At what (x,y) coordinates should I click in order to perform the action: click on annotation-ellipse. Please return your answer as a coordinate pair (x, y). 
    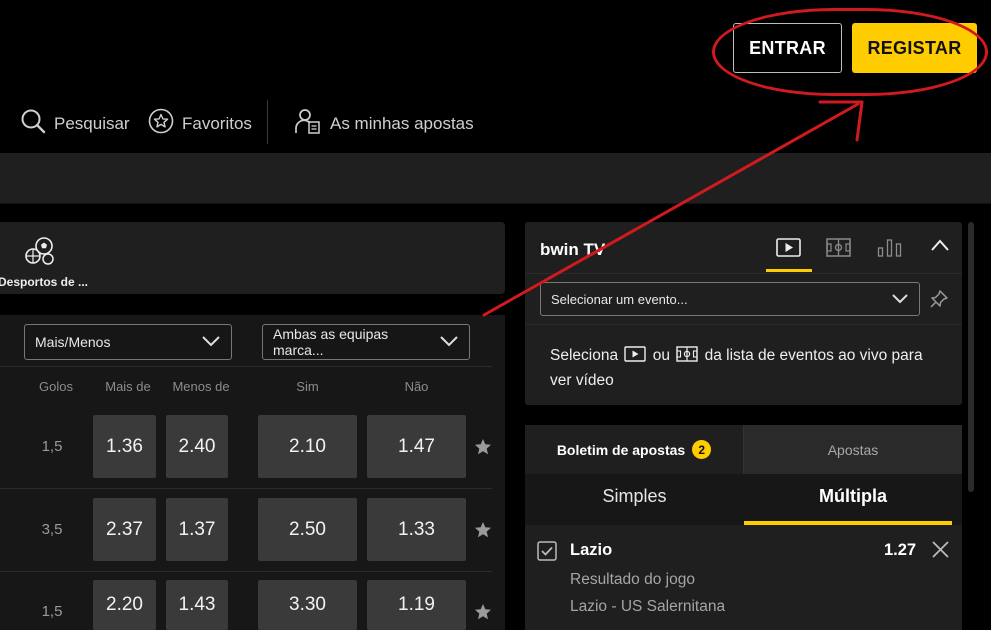
    Looking at the image, I should click on (850, 52).